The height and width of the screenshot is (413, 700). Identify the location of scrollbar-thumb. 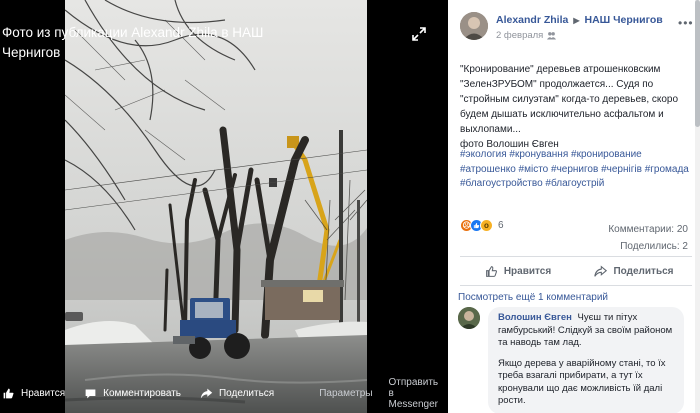
(697, 63).